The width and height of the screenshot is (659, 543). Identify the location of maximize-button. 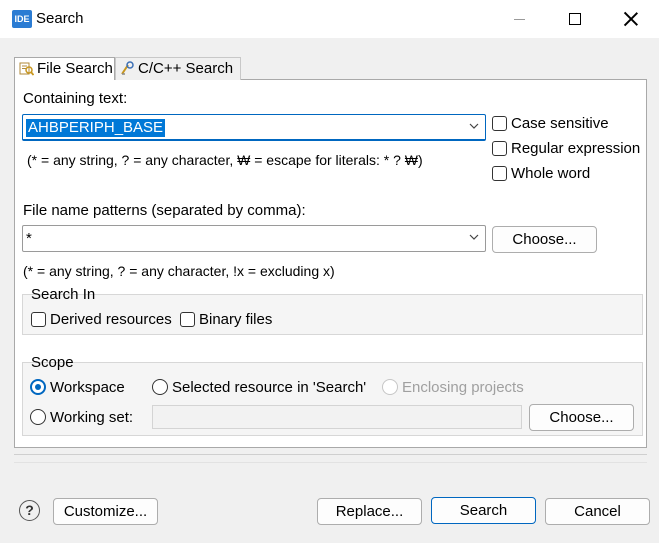
(575, 19).